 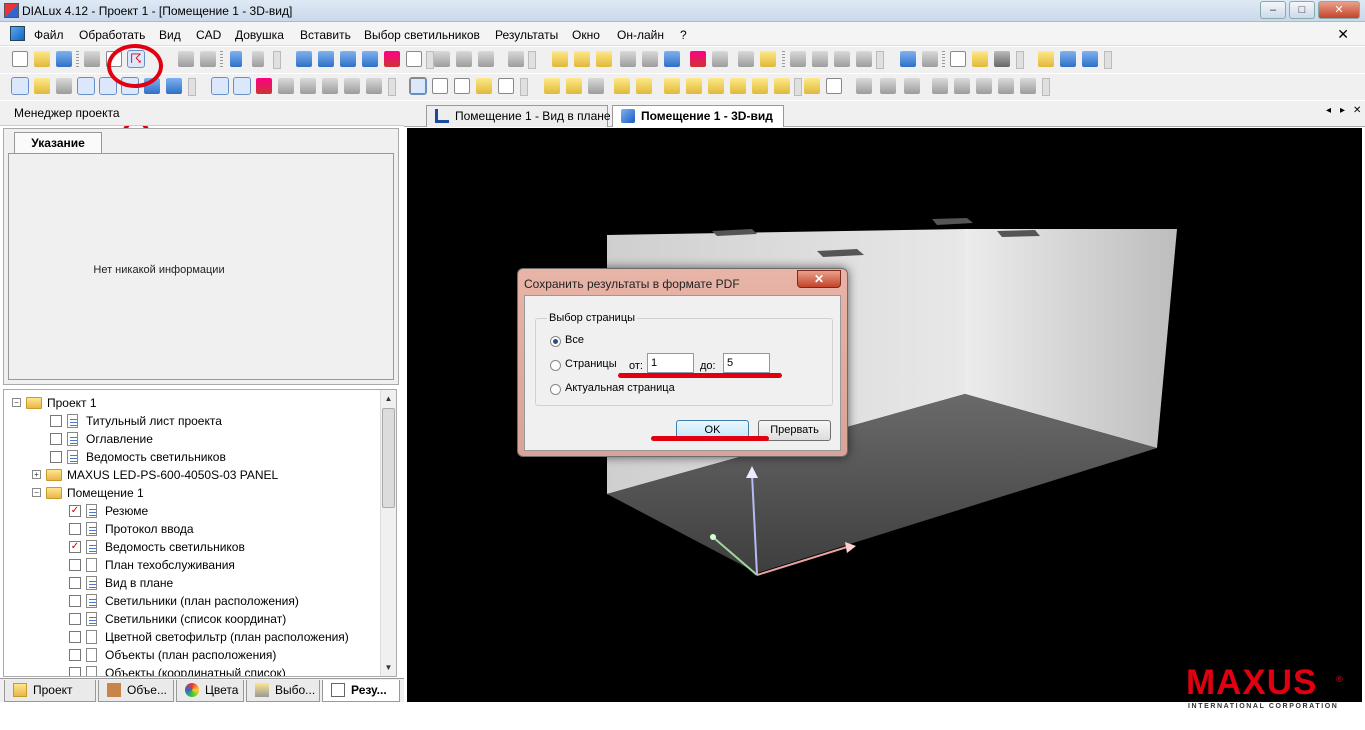 I want to click on film-icon, so click(x=1002, y=59).